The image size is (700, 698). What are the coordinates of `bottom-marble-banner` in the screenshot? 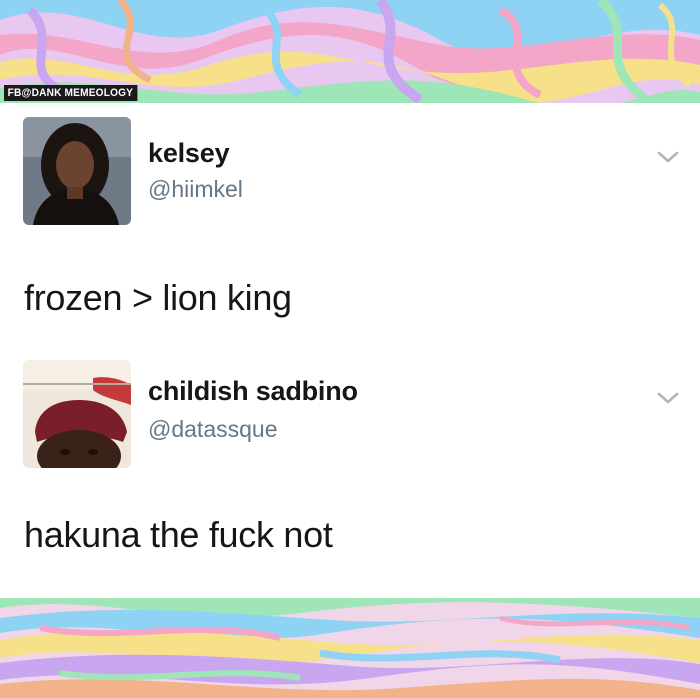 It's located at (350, 648).